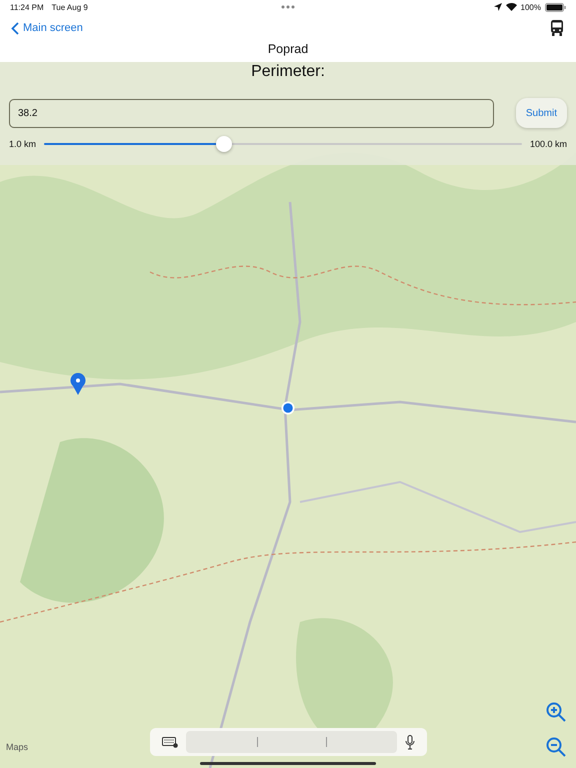 The height and width of the screenshot is (768, 576). What do you see at coordinates (511, 7) in the screenshot?
I see `wifi-icon` at bounding box center [511, 7].